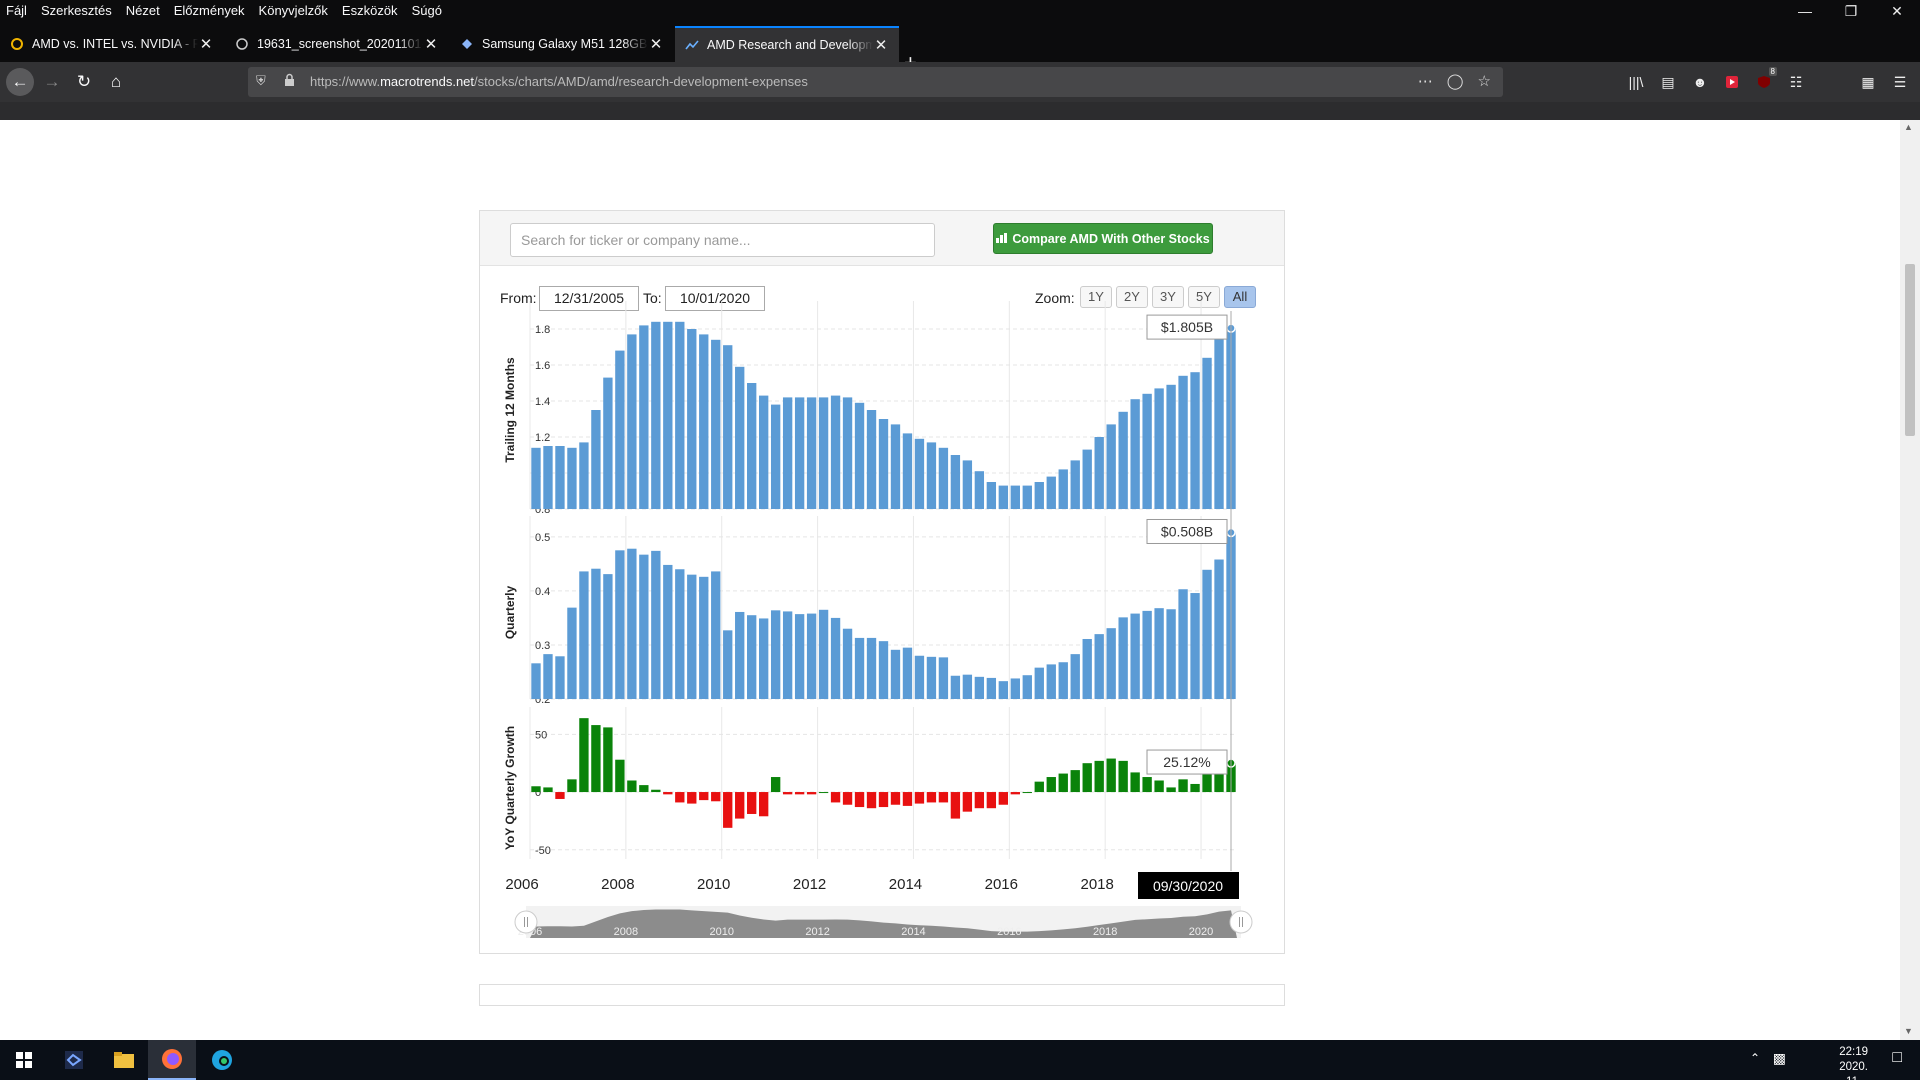 This screenshot has width=1920, height=1080. What do you see at coordinates (1908, 127) in the screenshot?
I see `scroll-up-icon: ▲` at bounding box center [1908, 127].